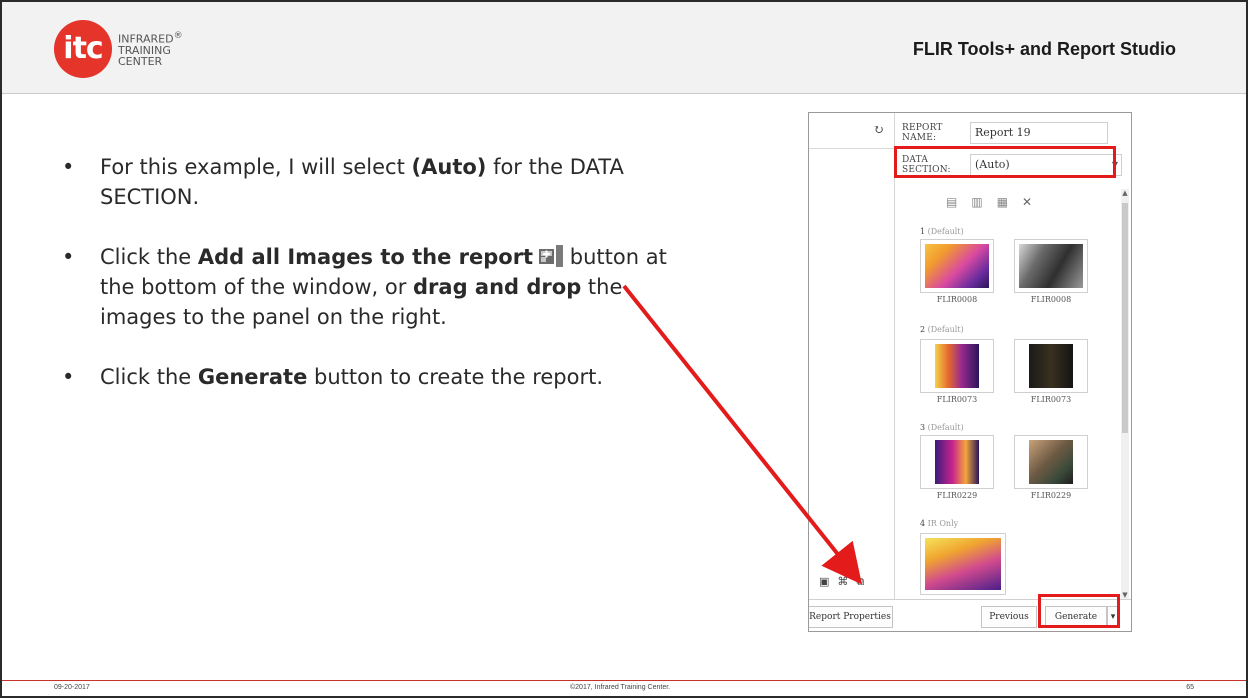 This screenshot has height=698, width=1248. I want to click on footer-copyright: ©2017, Infrared Training Center., so click(620, 687).